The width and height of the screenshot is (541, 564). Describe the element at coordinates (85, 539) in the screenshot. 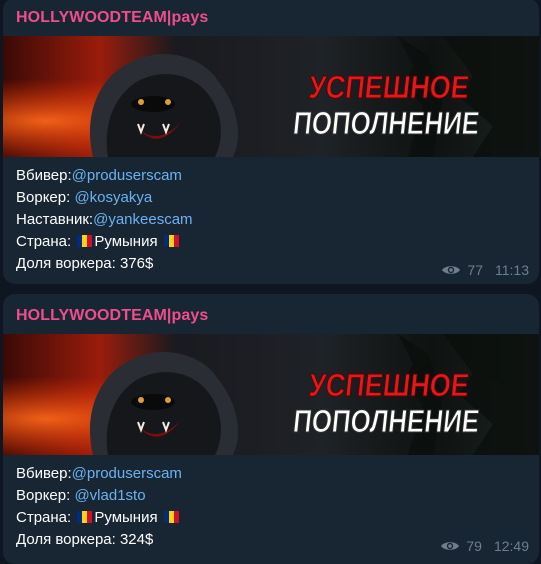

I see `line-share: Доля воркера: 324$` at that location.